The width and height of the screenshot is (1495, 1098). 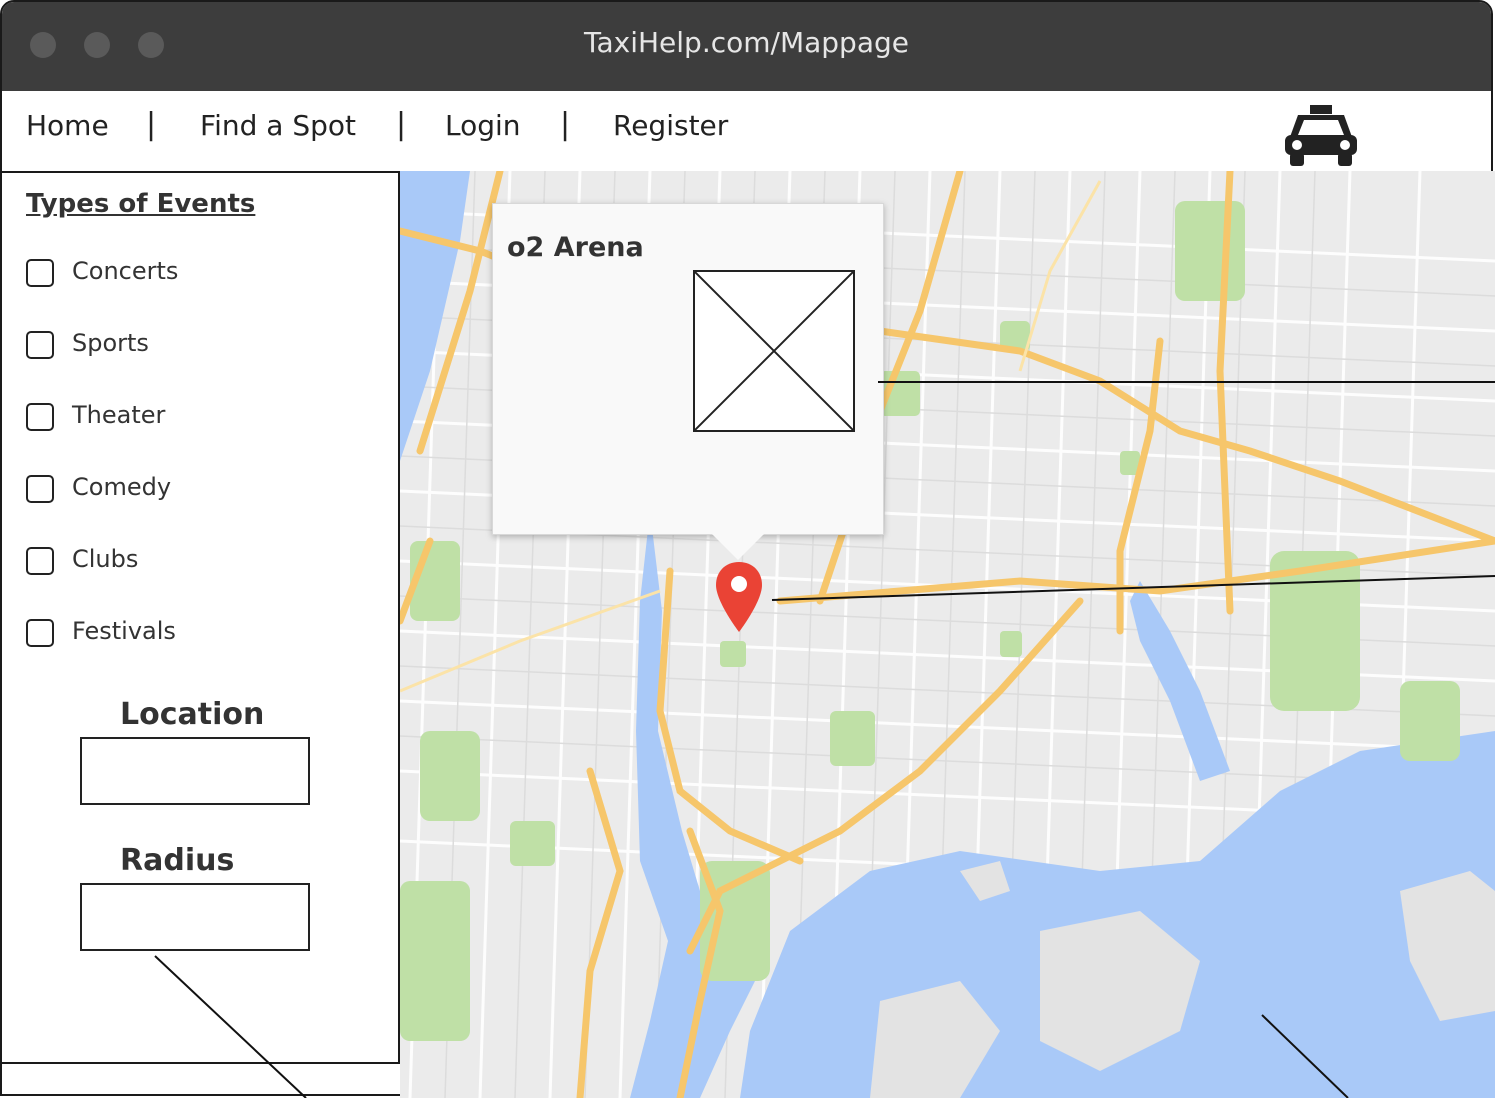 I want to click on checkbox-theater, so click(x=40, y=417).